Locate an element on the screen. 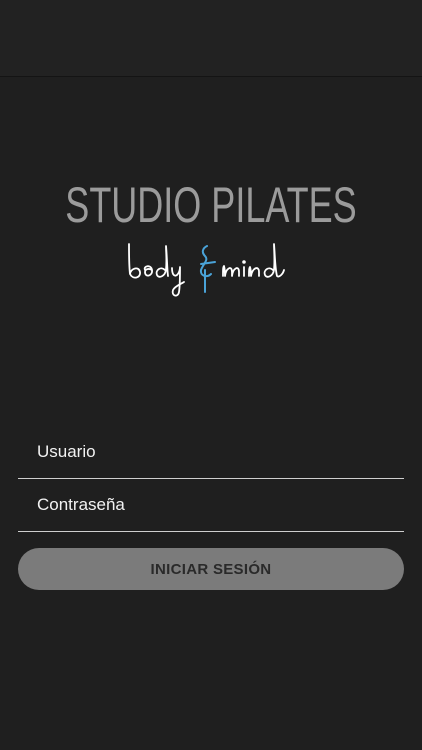  password-input is located at coordinates (211, 505).